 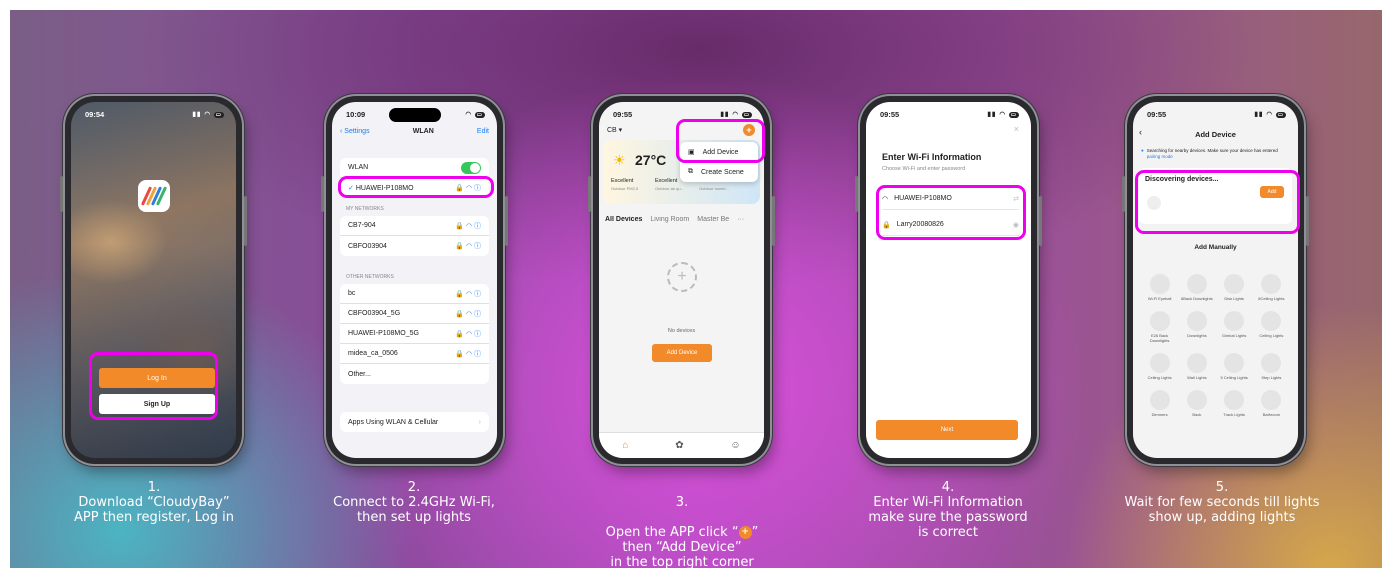 I want to click on menu-create-scene: ⧉ Create Scene, so click(x=719, y=172).